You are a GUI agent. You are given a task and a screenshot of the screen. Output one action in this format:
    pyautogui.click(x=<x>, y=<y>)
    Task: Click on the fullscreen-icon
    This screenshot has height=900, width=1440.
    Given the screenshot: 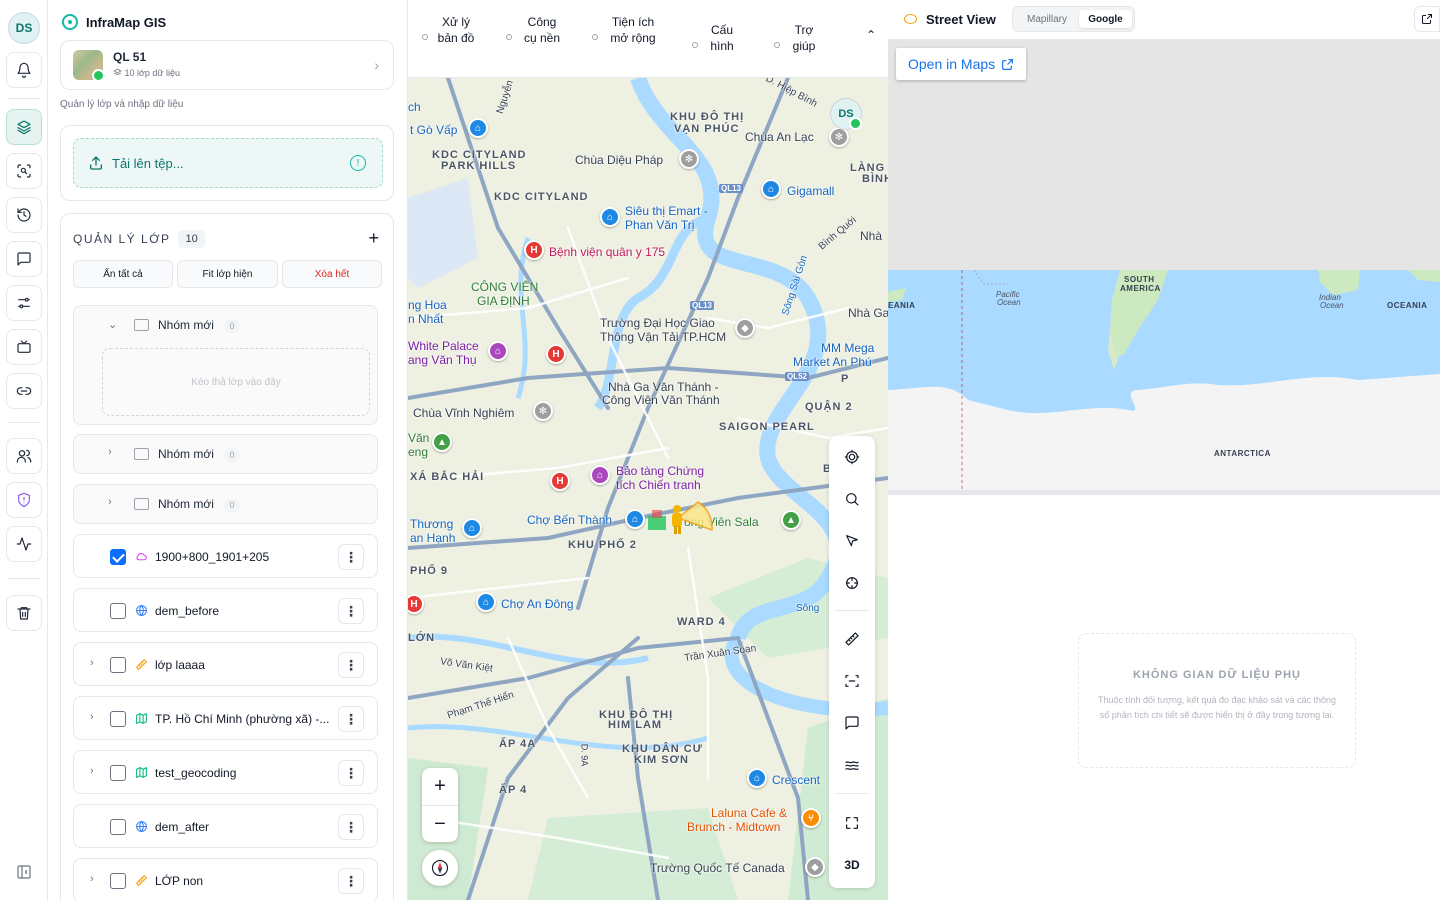 What is the action you would take?
    pyautogui.click(x=852, y=823)
    